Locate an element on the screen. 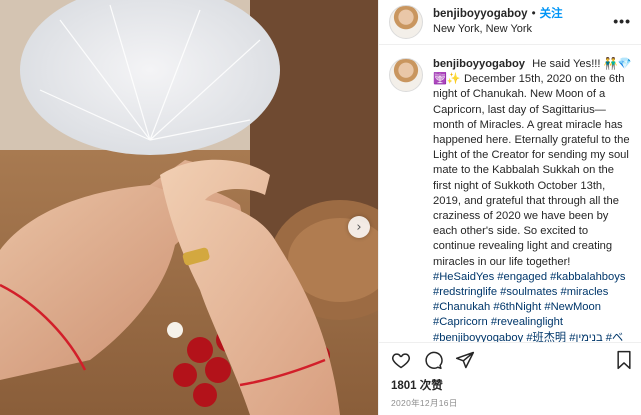  location-link: New York, New York is located at coordinates (498, 29).